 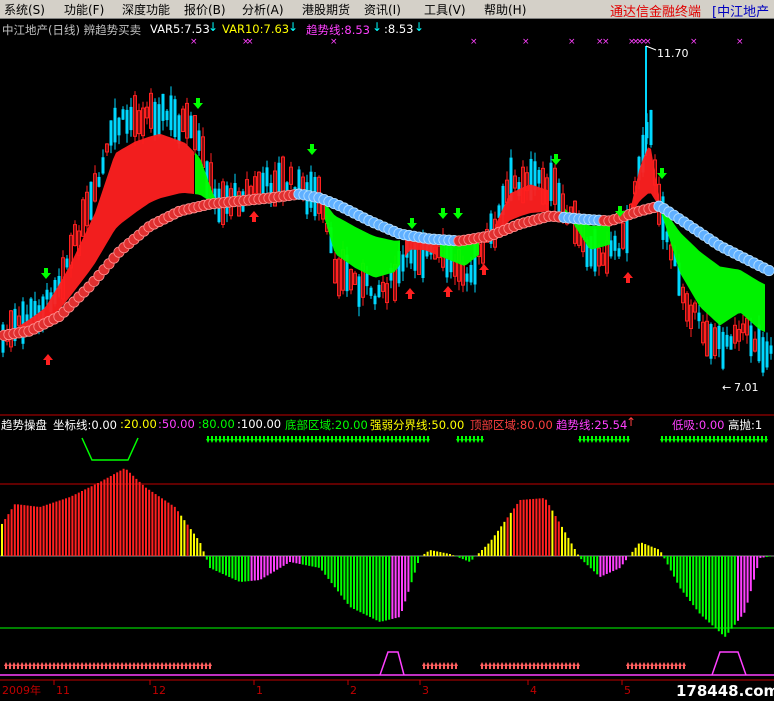 What do you see at coordinates (259, 690) in the screenshot?
I see `month-label: 1` at bounding box center [259, 690].